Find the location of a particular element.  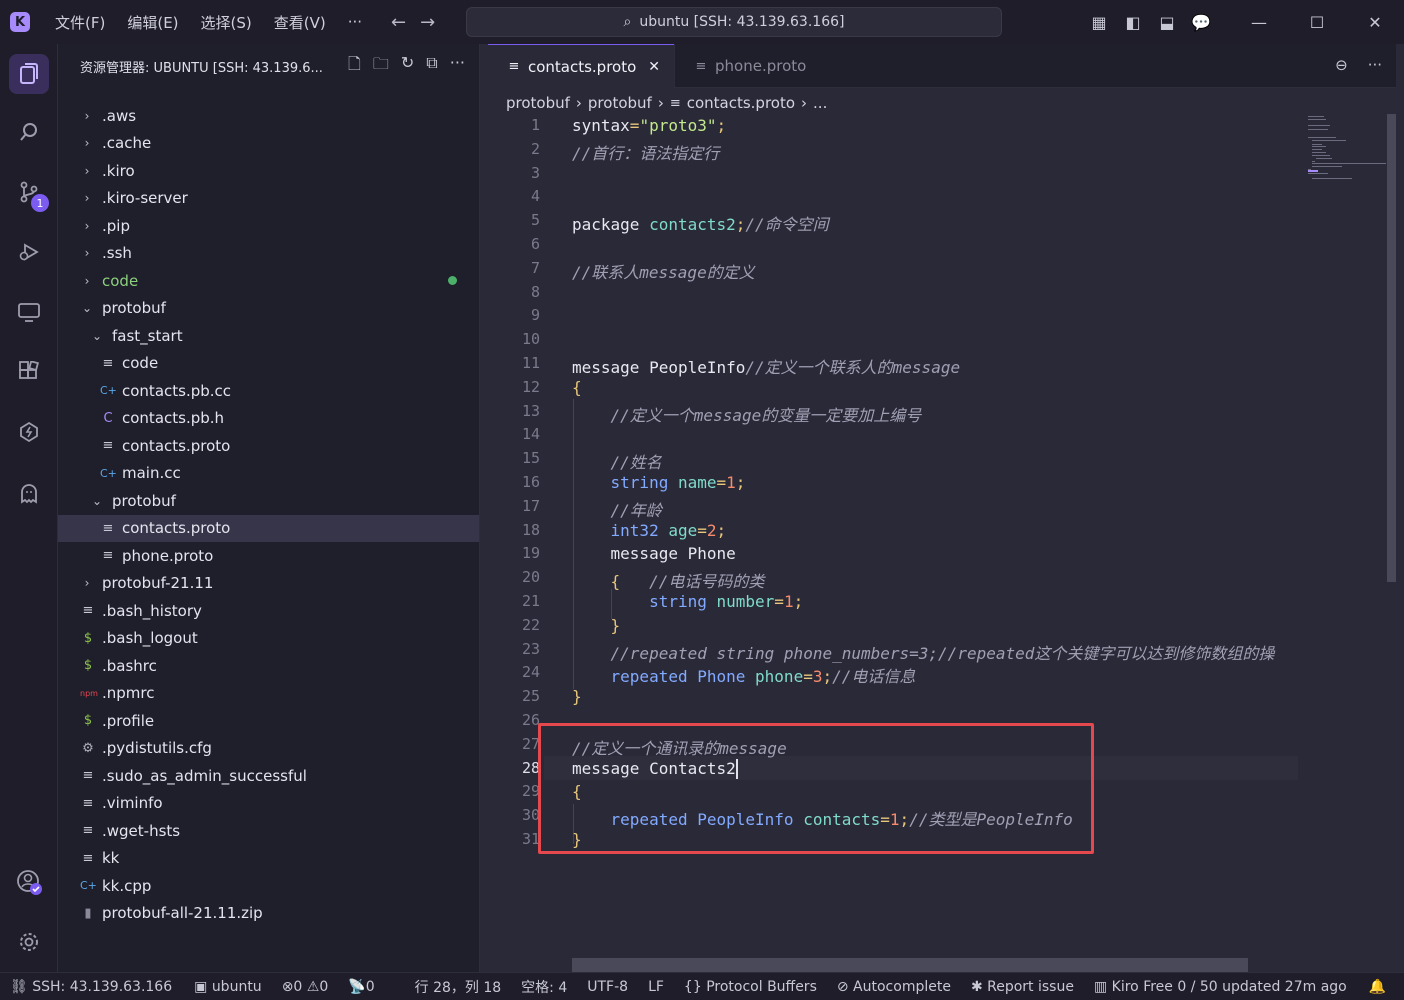

tab-close-icon: ✕ is located at coordinates (654, 67).